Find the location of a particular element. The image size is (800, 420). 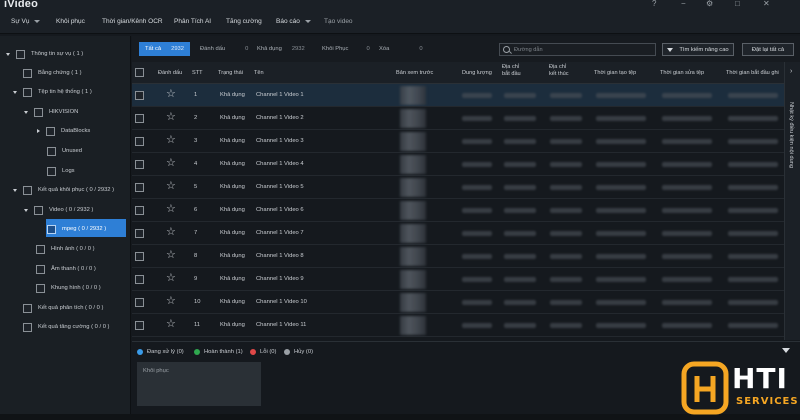

job-card: Khôi phục is located at coordinates (199, 384).